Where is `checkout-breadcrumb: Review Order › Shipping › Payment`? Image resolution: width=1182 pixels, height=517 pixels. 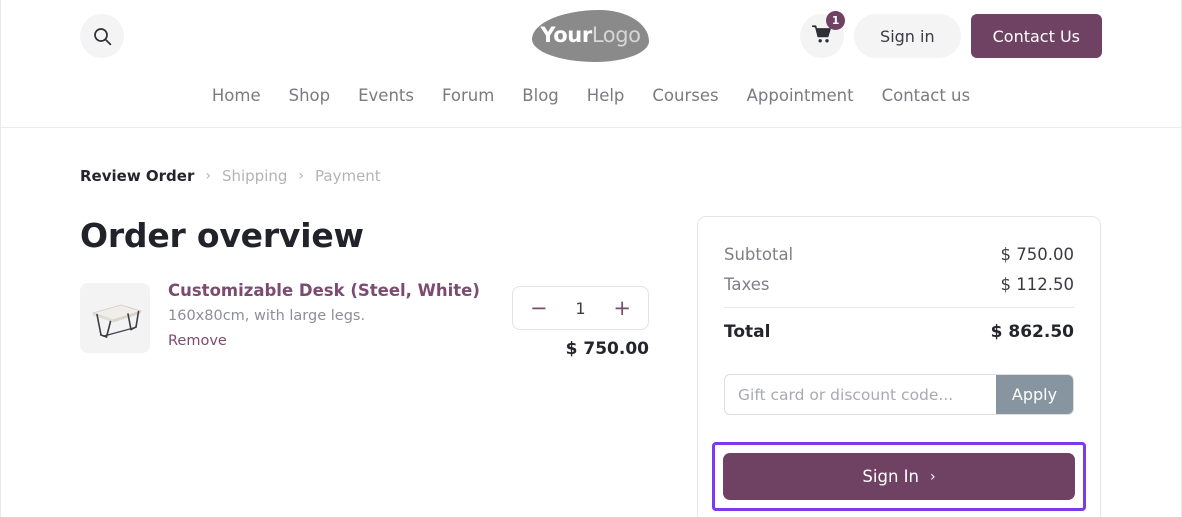 checkout-breadcrumb: Review Order › Shipping › Payment is located at coordinates (230, 176).